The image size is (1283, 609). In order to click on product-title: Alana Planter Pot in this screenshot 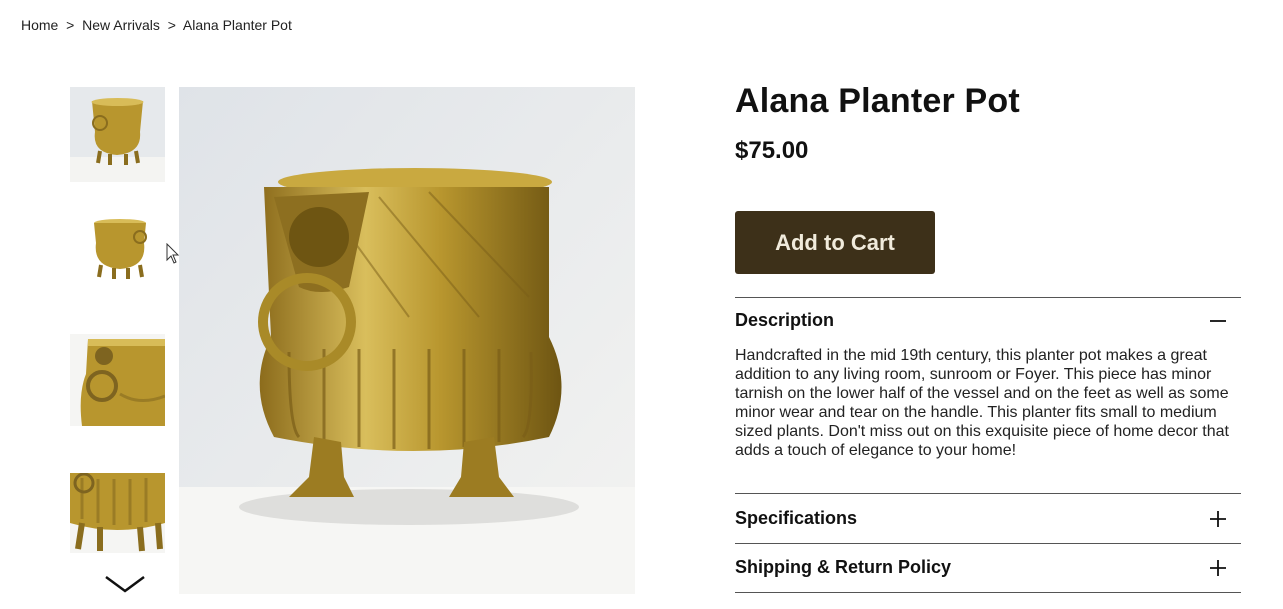, I will do `click(877, 101)`.